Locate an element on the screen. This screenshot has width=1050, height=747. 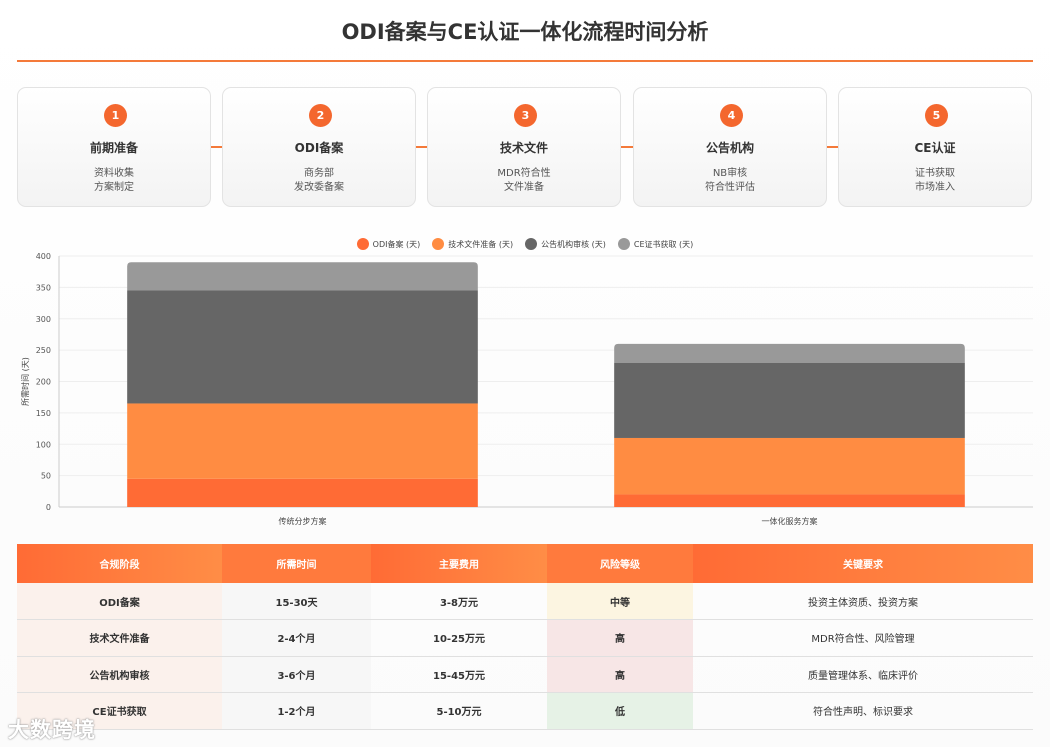
stage-cell: 技术文件准备 is located at coordinates (119, 638).